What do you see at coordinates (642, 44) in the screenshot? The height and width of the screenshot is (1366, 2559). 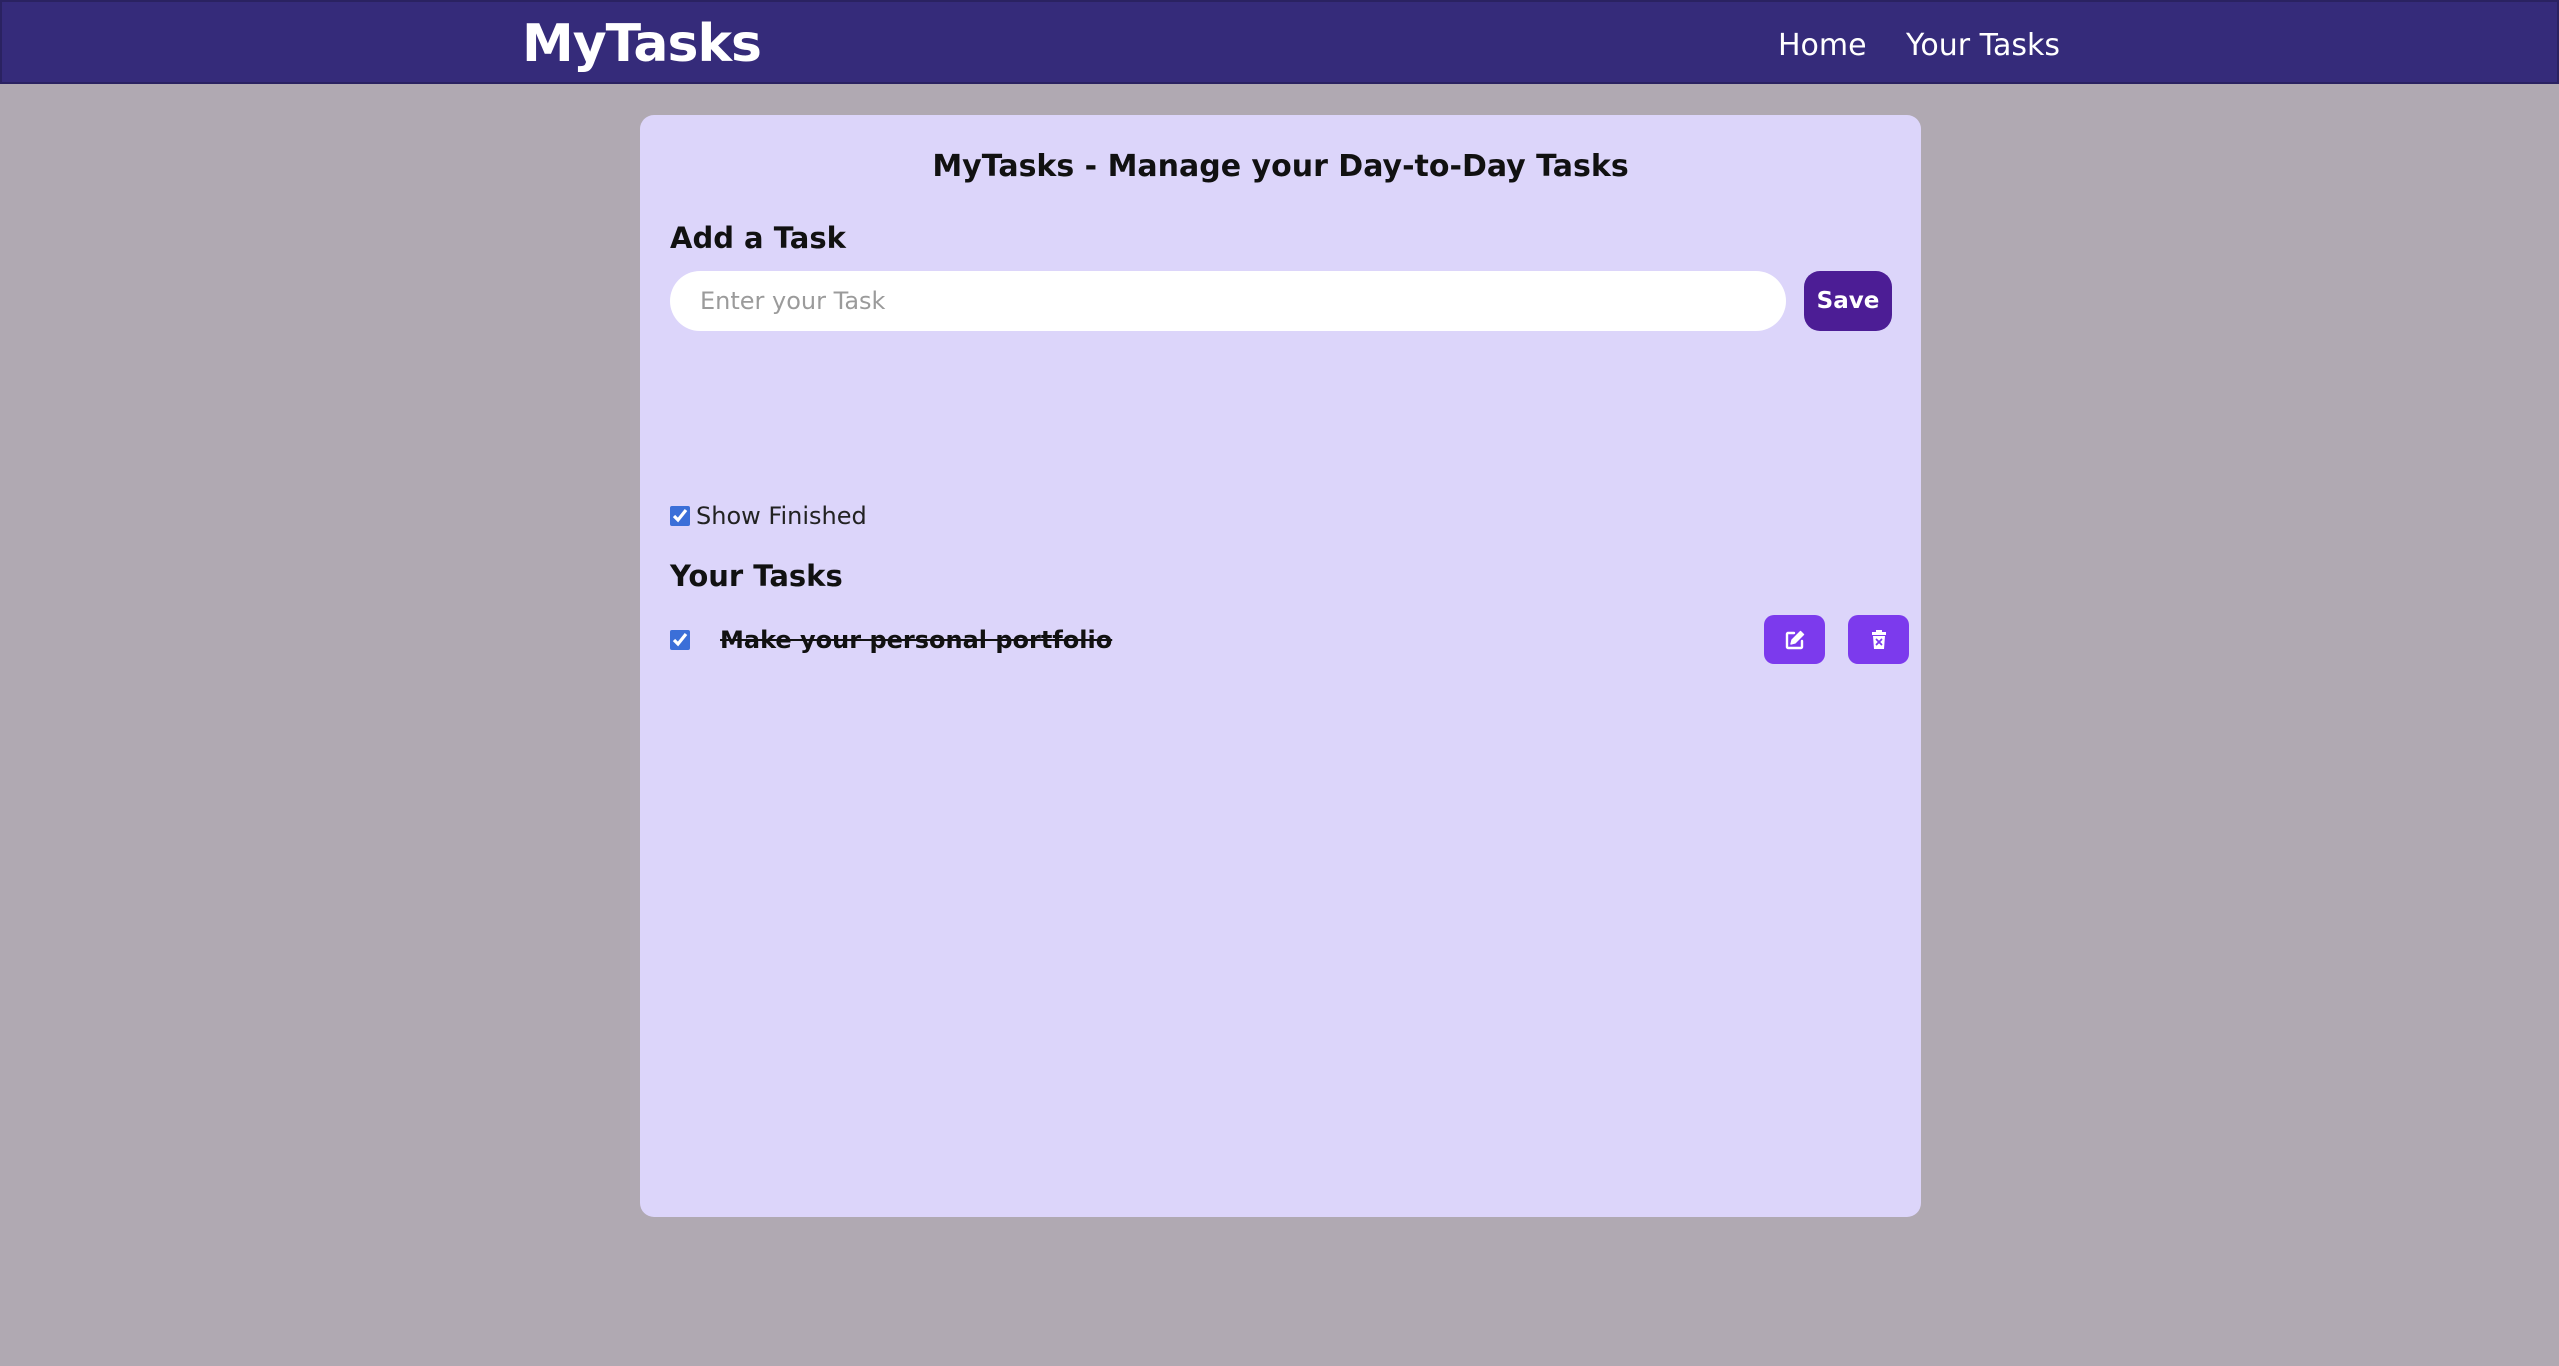 I see `brand-logo: MyTasks` at bounding box center [642, 44].